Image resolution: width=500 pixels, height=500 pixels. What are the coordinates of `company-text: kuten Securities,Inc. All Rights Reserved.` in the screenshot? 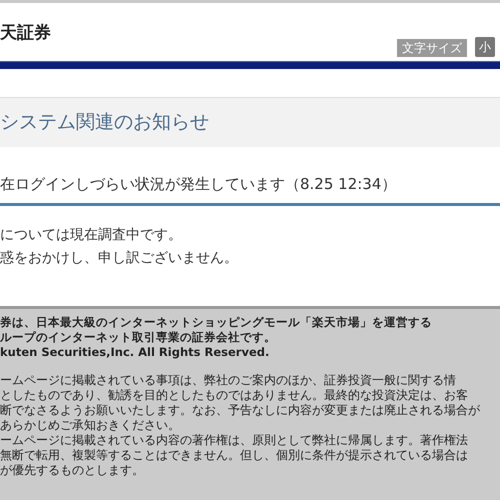 It's located at (135, 352).